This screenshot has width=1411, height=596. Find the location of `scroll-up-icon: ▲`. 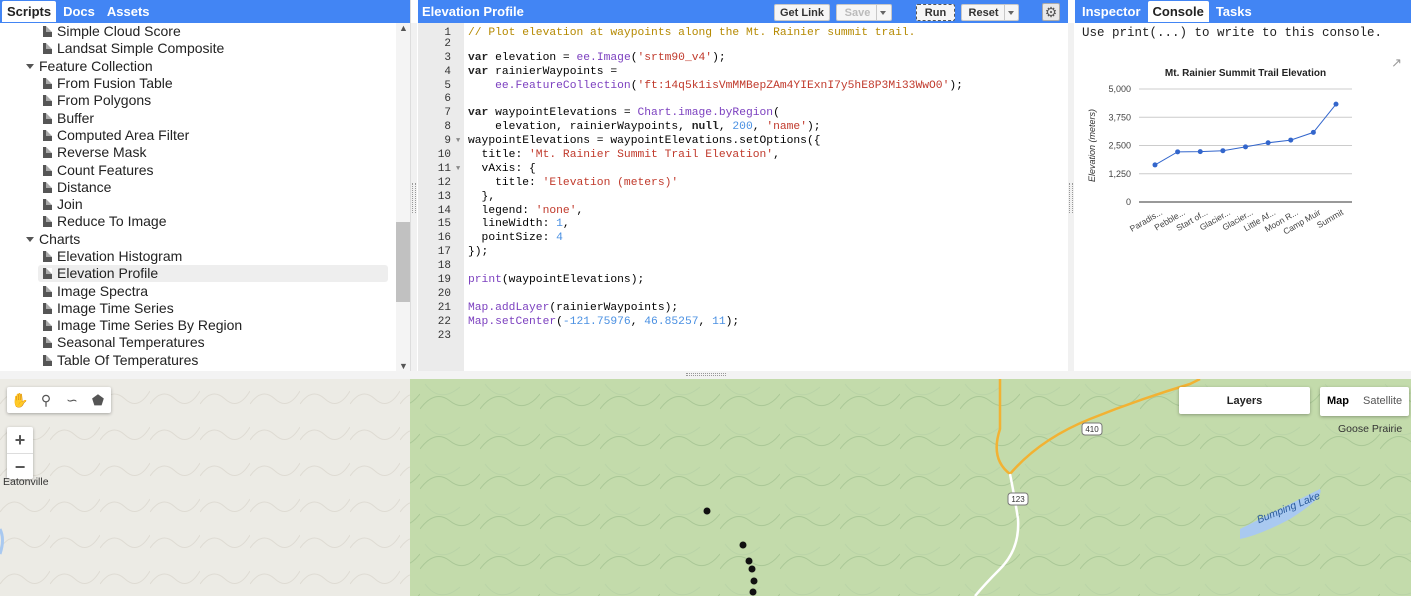

scroll-up-icon: ▲ is located at coordinates (403, 28).